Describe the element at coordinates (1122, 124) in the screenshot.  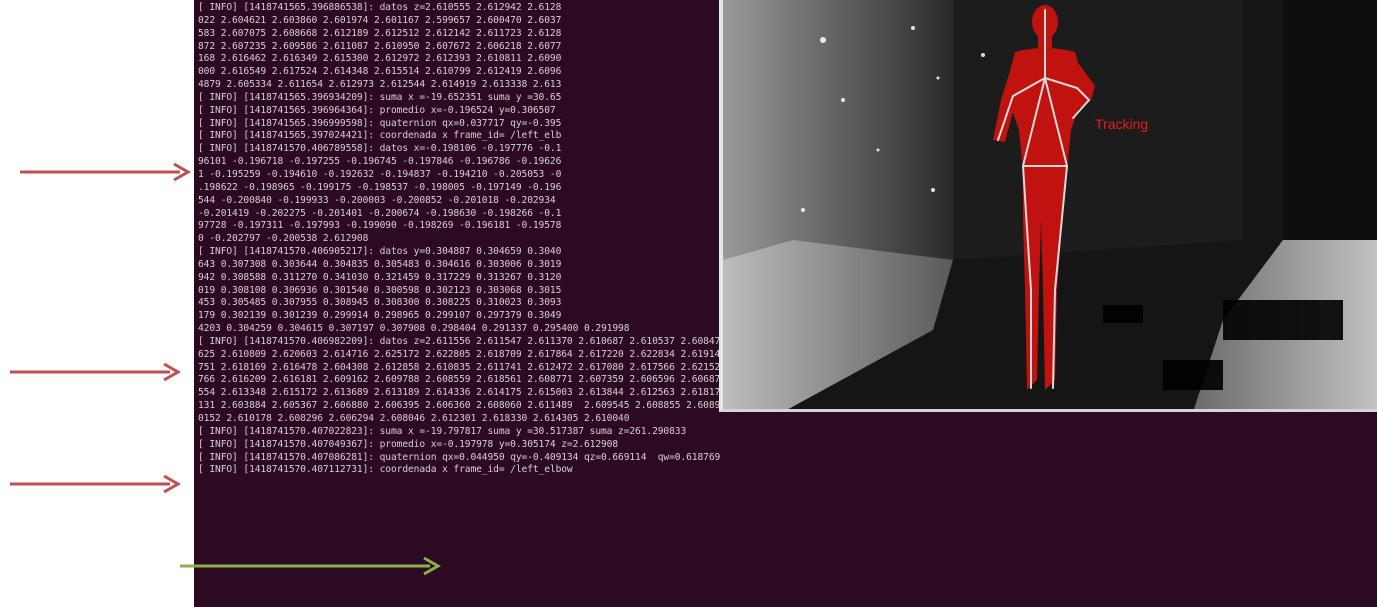
I see `tracking-label: Tracking` at that location.